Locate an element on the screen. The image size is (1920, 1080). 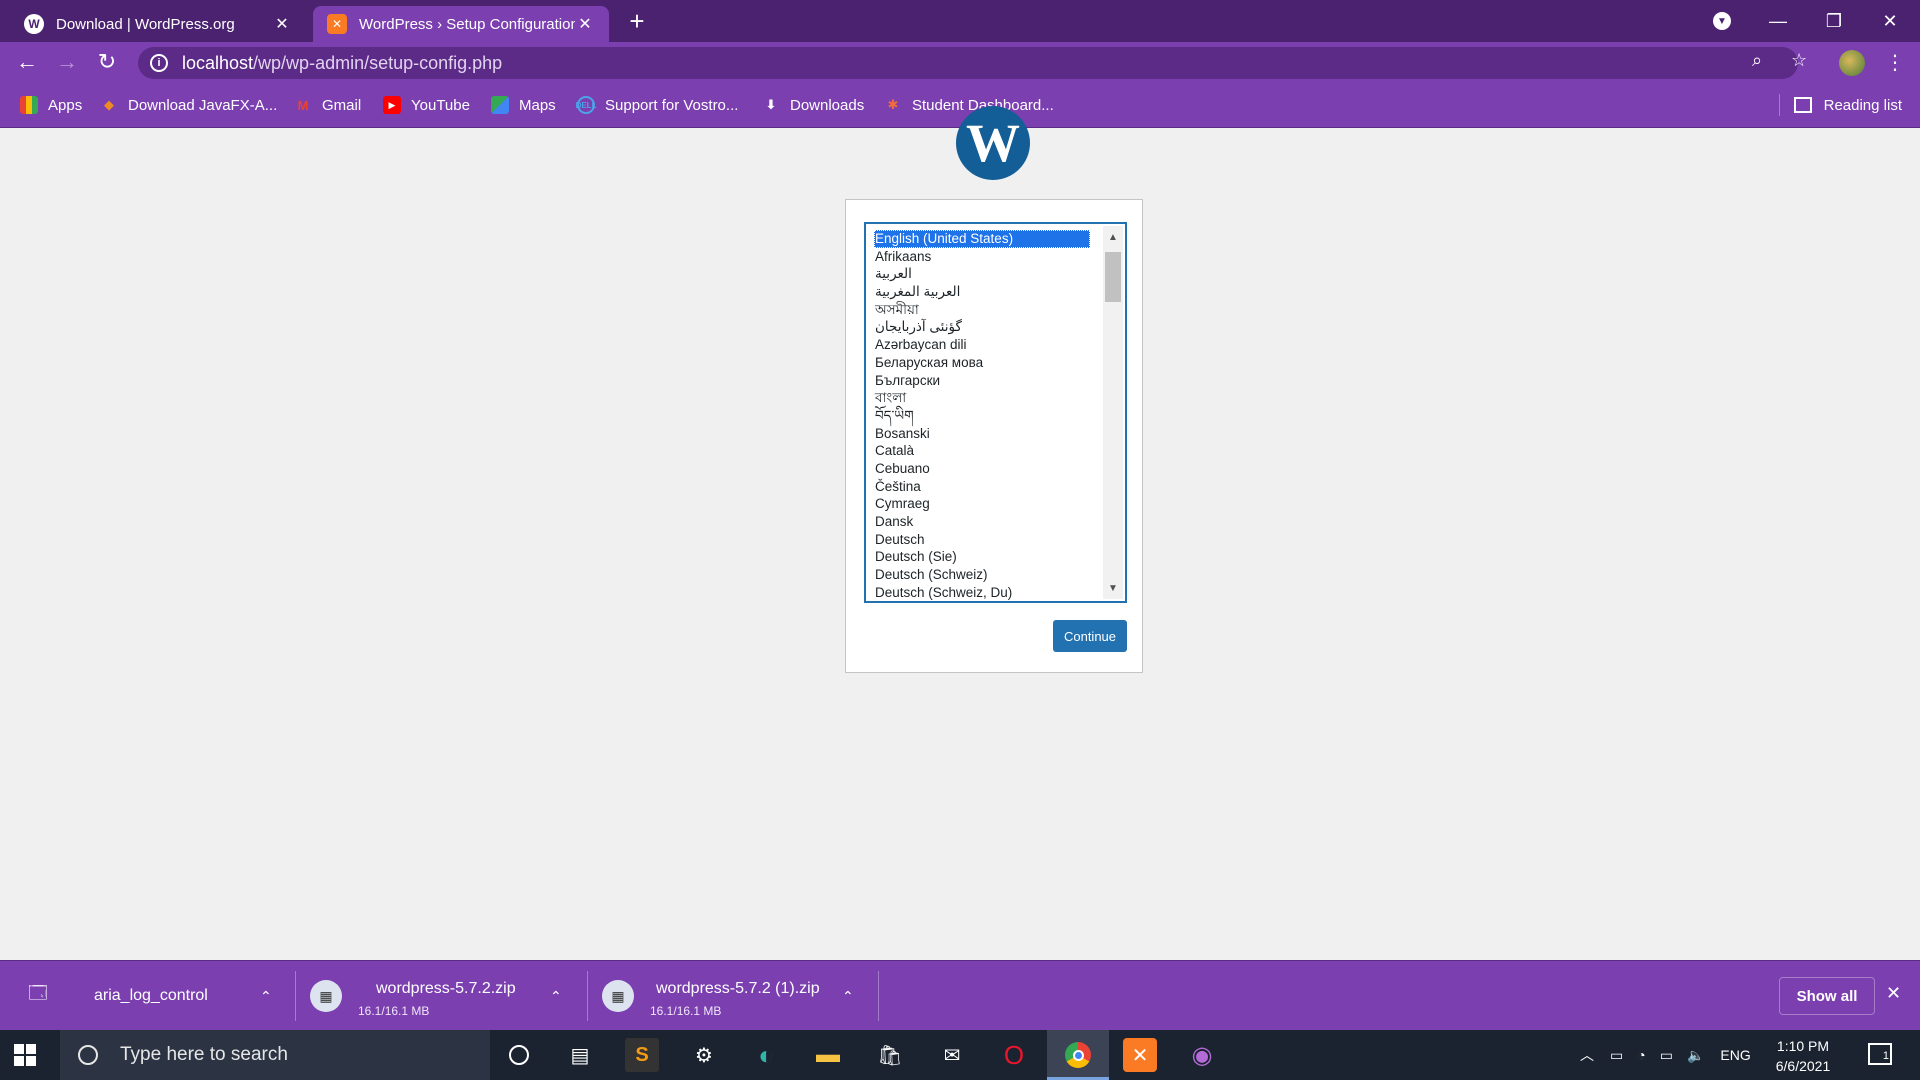
language-option: گؤنئی آذربایجان is located at coordinates (982, 327).